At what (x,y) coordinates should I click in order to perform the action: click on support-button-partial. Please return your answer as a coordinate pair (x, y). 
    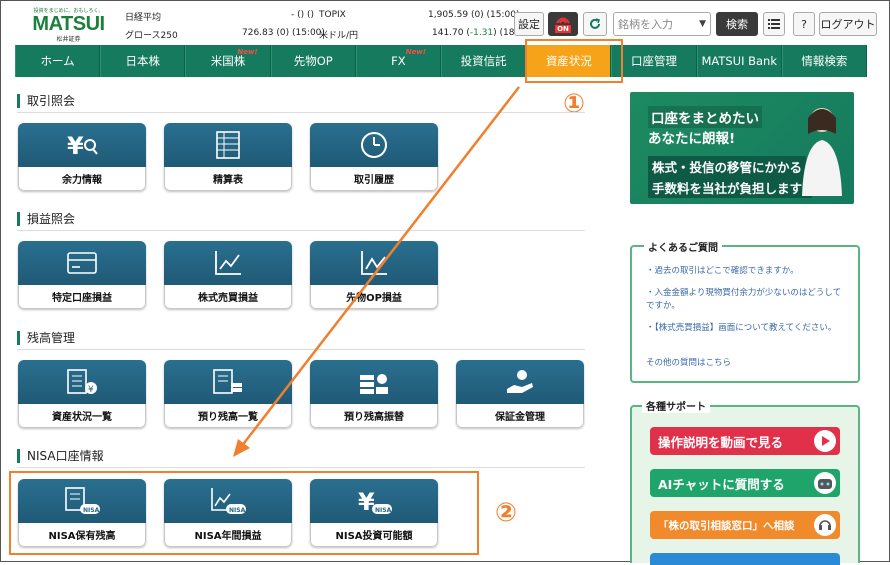
    Looking at the image, I should click on (745, 559).